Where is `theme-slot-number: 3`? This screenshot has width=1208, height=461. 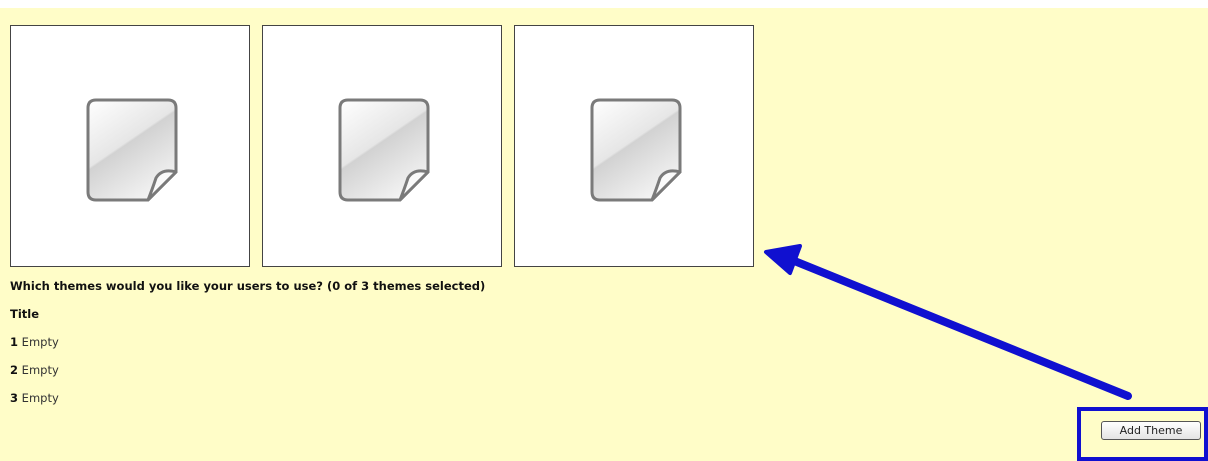
theme-slot-number: 3 is located at coordinates (14, 398).